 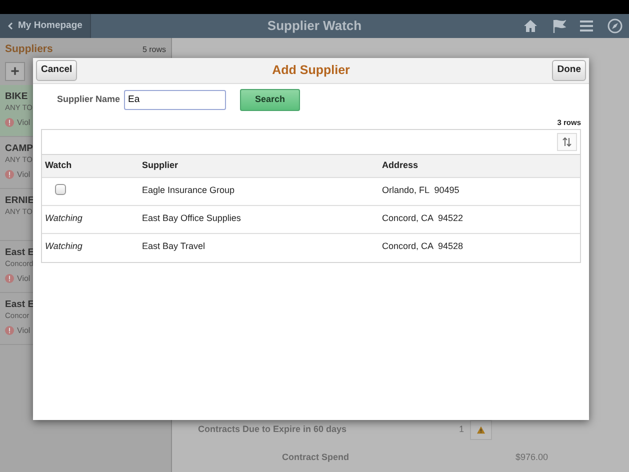 I want to click on summary-label: Contracts Due to Expire in 60 days, so click(x=273, y=429).